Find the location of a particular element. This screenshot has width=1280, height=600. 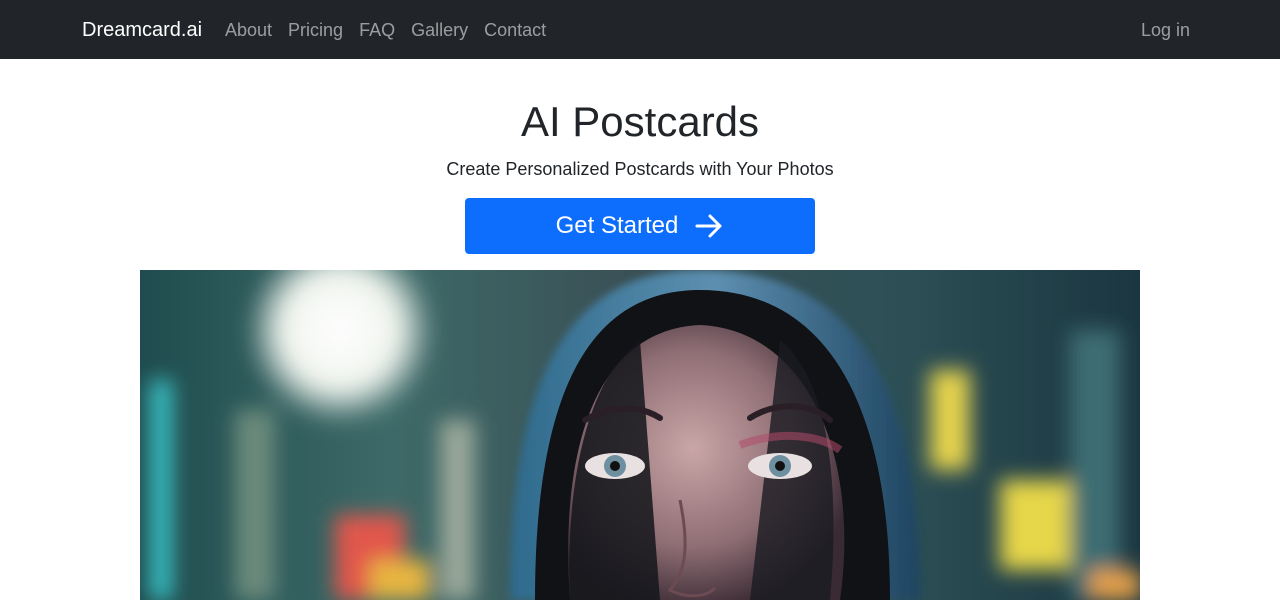

nav-links: About Pricing FAQ Gallery Contact is located at coordinates (393, 30).